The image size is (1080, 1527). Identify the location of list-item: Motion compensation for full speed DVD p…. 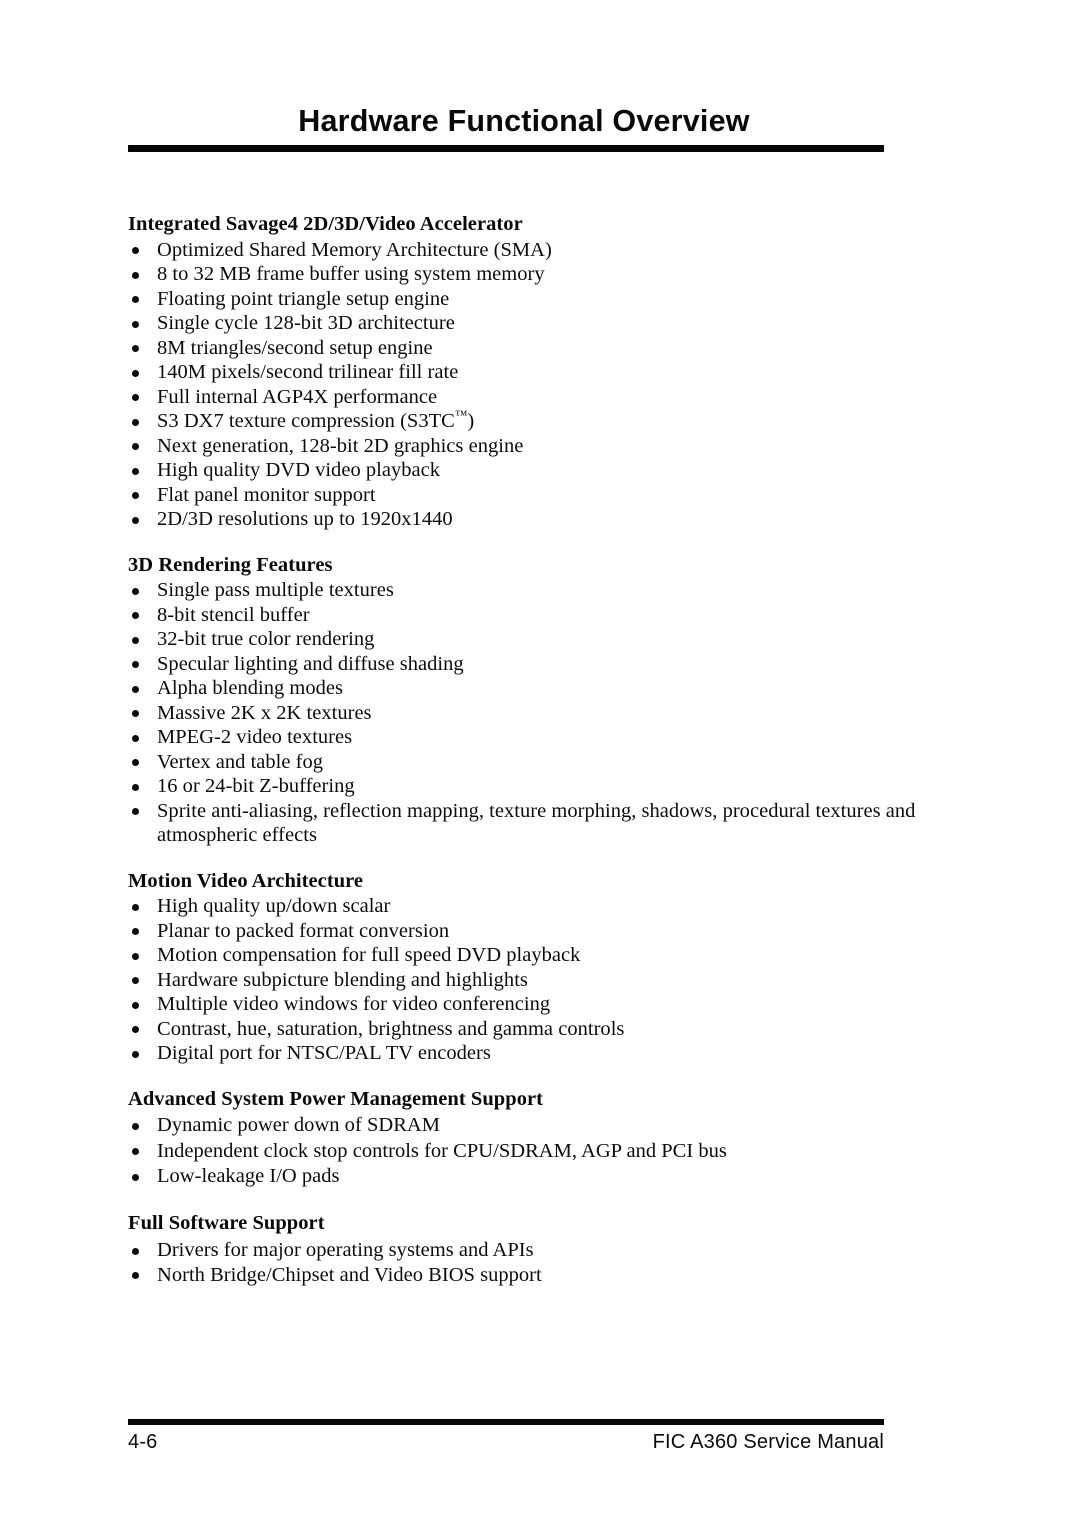
(528, 955).